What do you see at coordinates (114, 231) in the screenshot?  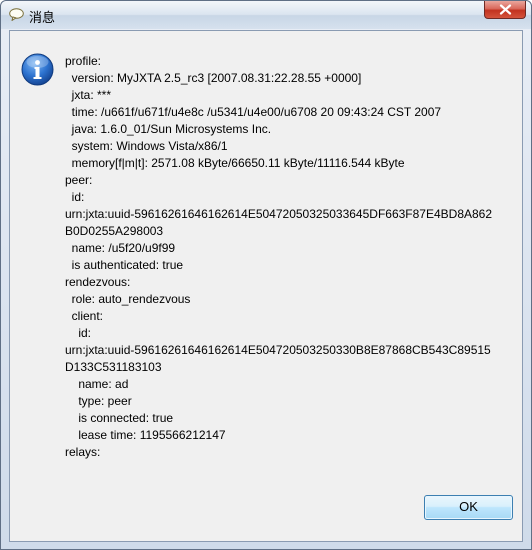 I see `message-line: B0D0255A298003` at bounding box center [114, 231].